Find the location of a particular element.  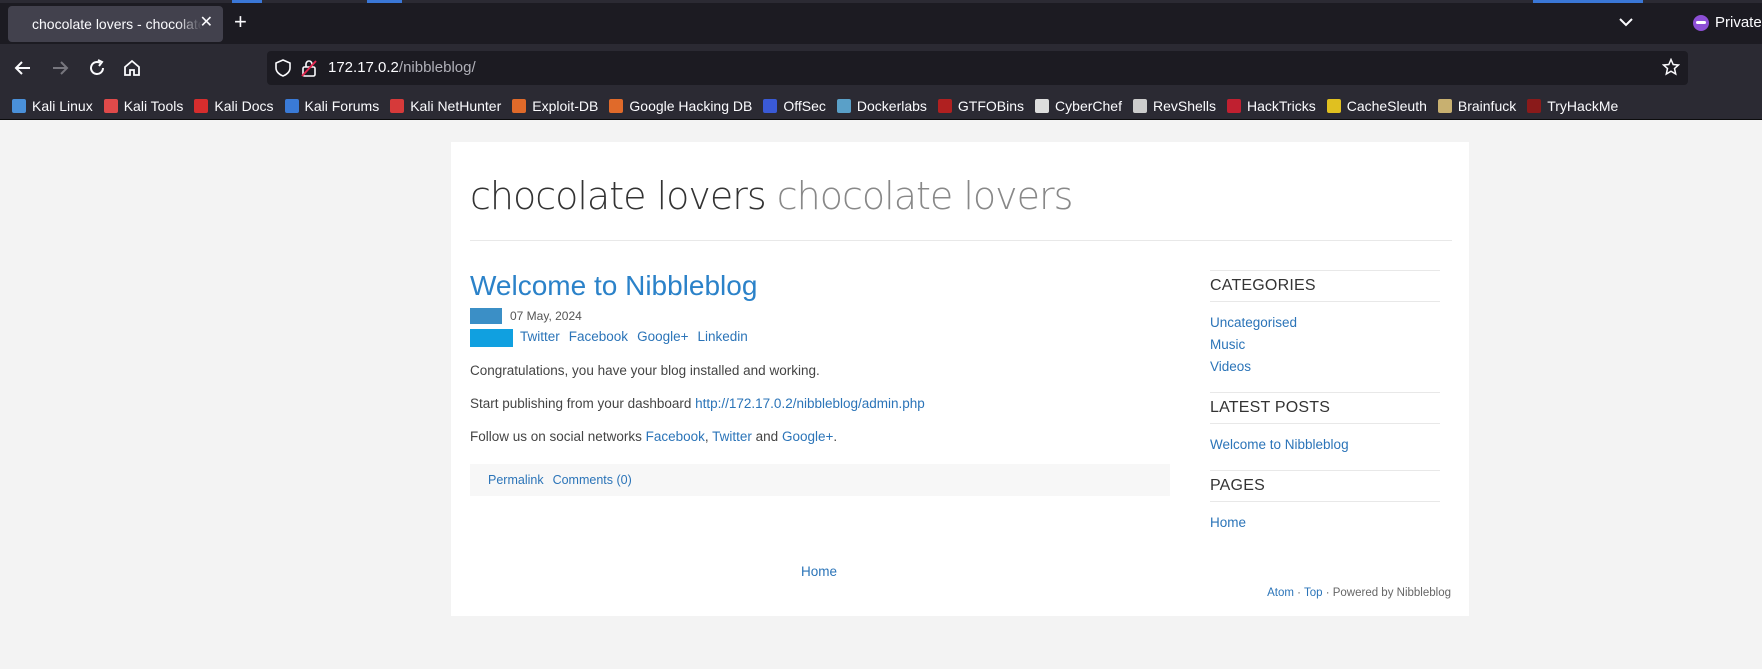

bookmark-label: Kali Docs is located at coordinates (244, 105).